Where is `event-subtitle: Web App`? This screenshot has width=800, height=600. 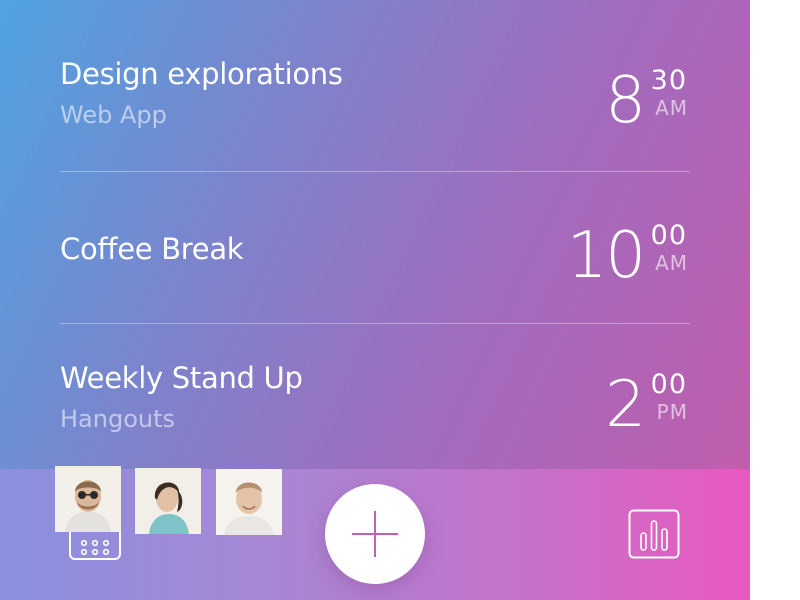
event-subtitle: Web App is located at coordinates (113, 115).